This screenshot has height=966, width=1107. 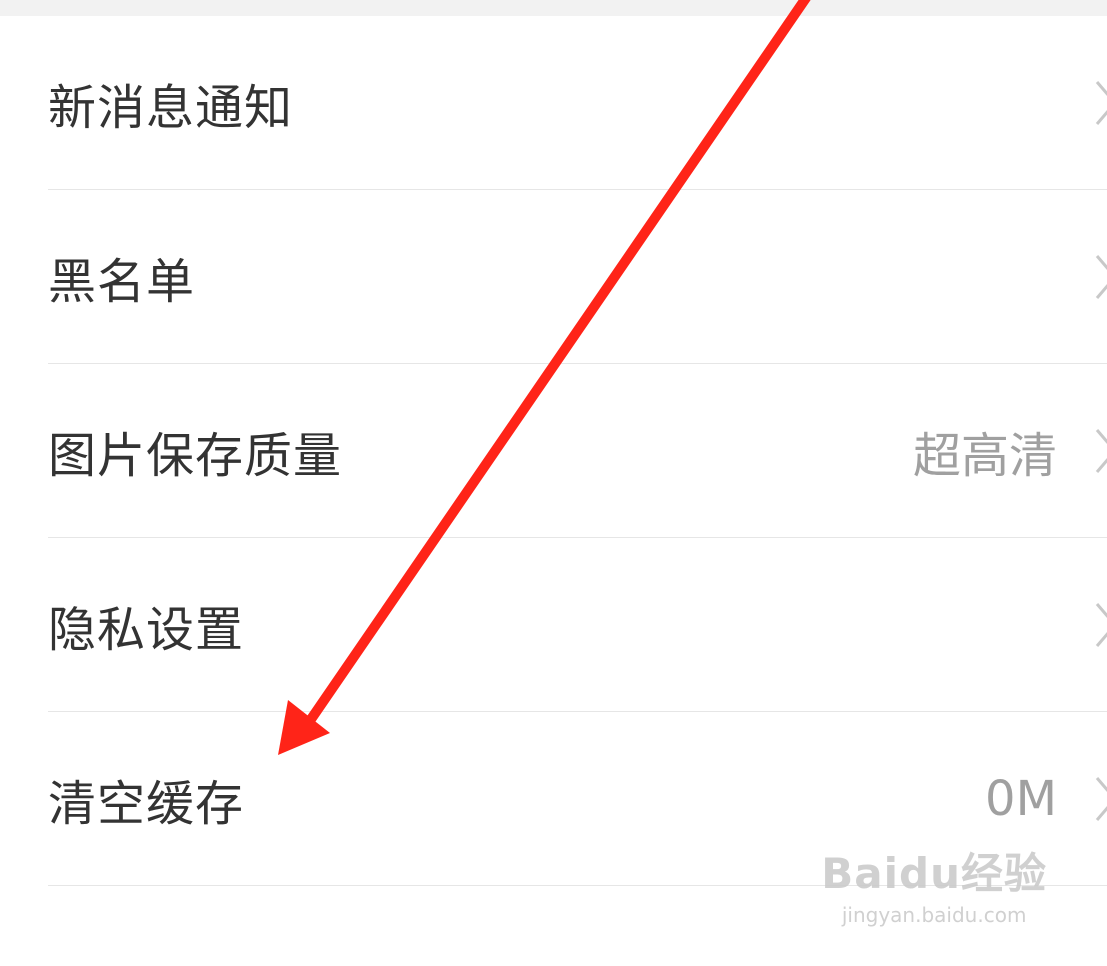 I want to click on watermark-brand-text: Baidu经验, so click(x=934, y=873).